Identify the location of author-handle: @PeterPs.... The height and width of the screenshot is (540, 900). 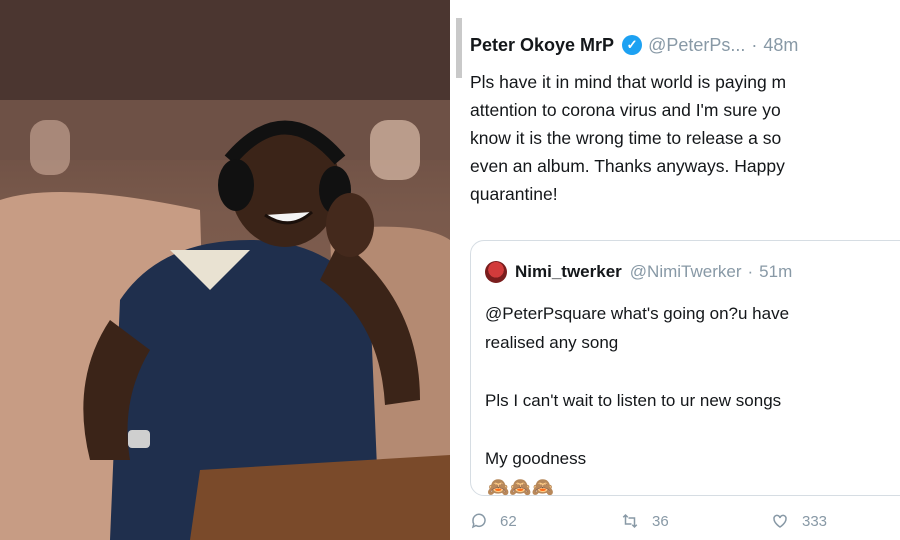
(696, 45).